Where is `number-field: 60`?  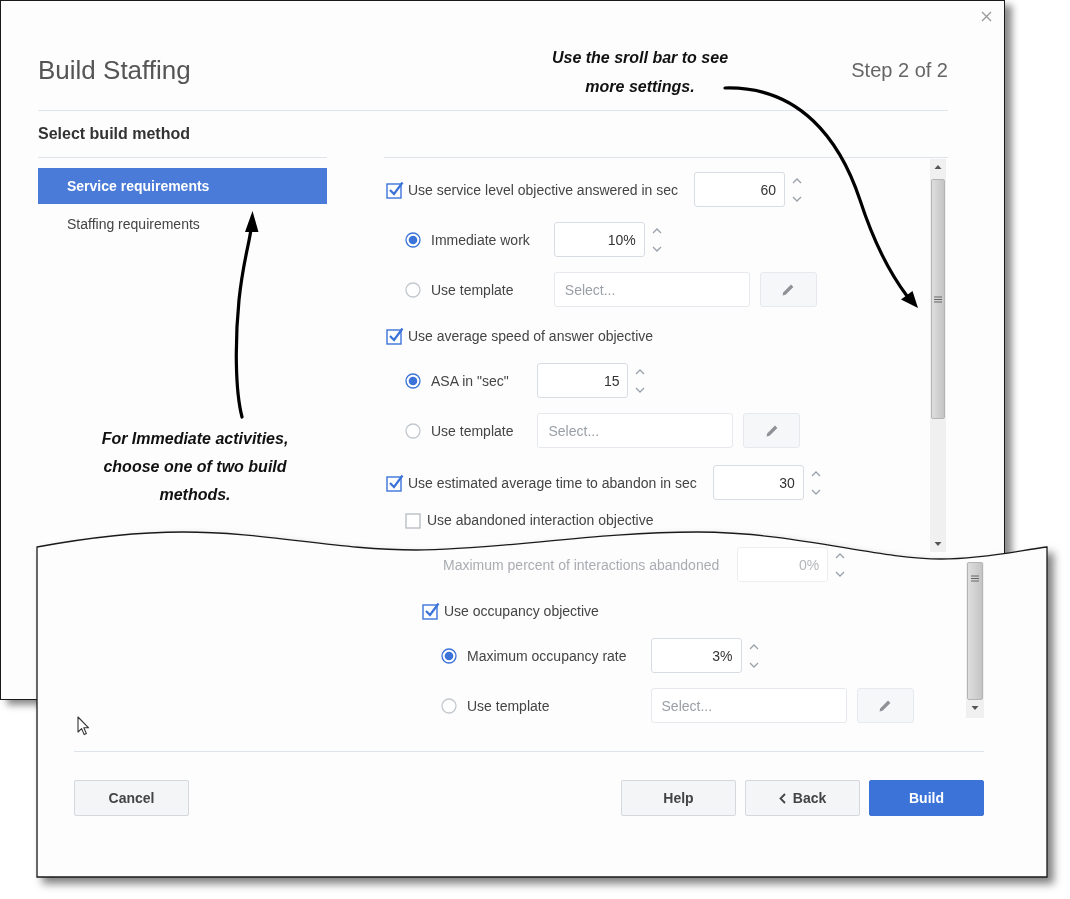
number-field: 60 is located at coordinates (739, 189).